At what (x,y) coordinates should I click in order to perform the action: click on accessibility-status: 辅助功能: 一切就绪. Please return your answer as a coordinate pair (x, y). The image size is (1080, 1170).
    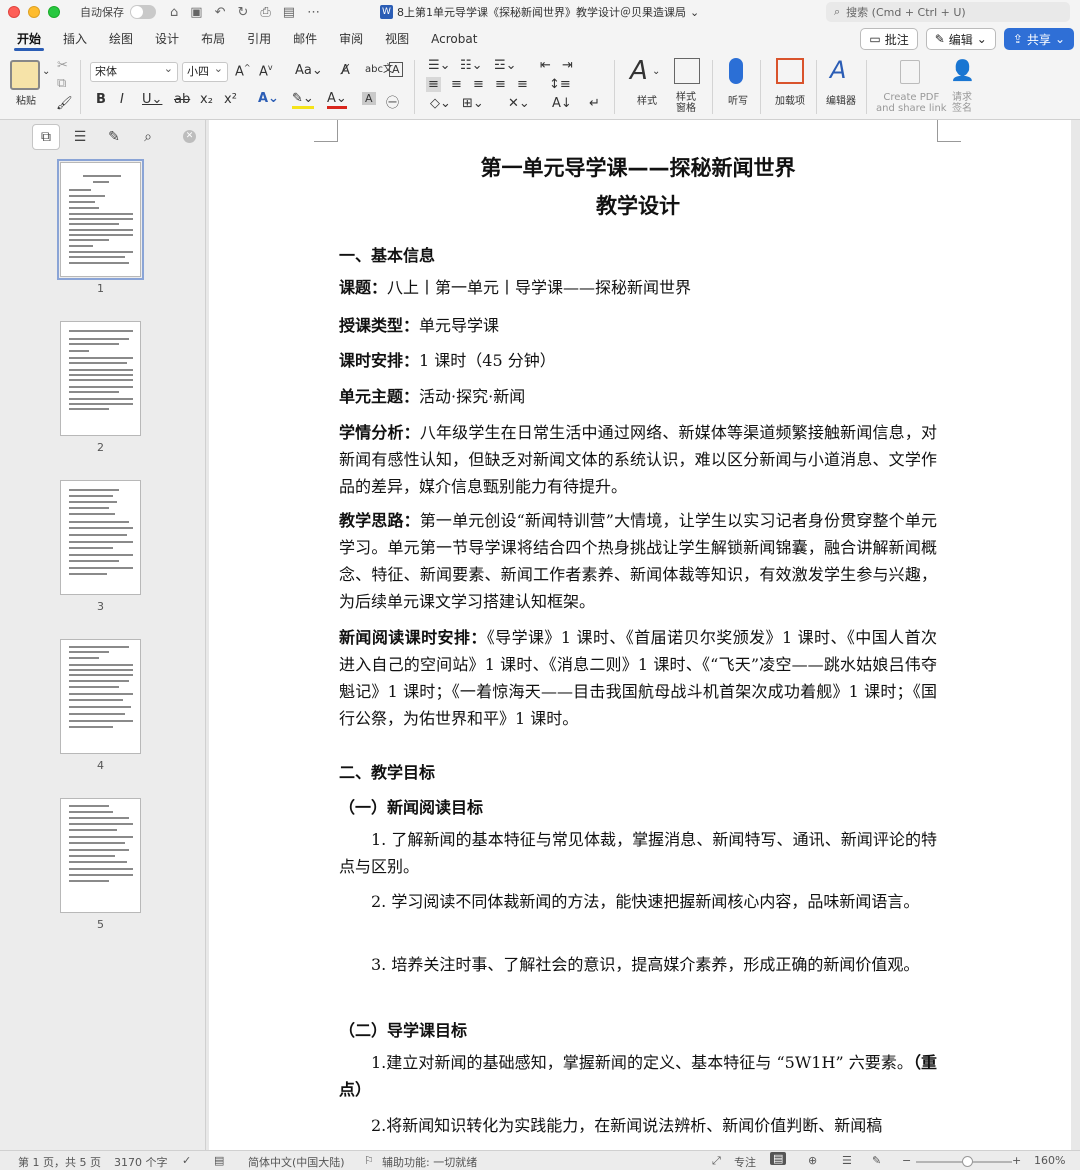
    Looking at the image, I should click on (429, 1162).